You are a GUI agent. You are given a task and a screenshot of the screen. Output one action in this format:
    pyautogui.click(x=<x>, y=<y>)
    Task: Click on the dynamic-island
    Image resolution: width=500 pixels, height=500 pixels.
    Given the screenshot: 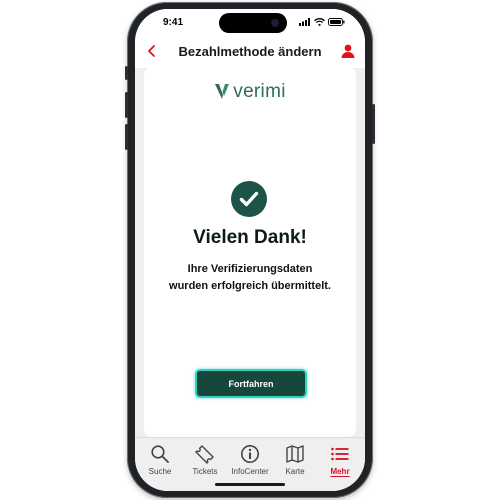 What is the action you would take?
    pyautogui.click(x=253, y=23)
    